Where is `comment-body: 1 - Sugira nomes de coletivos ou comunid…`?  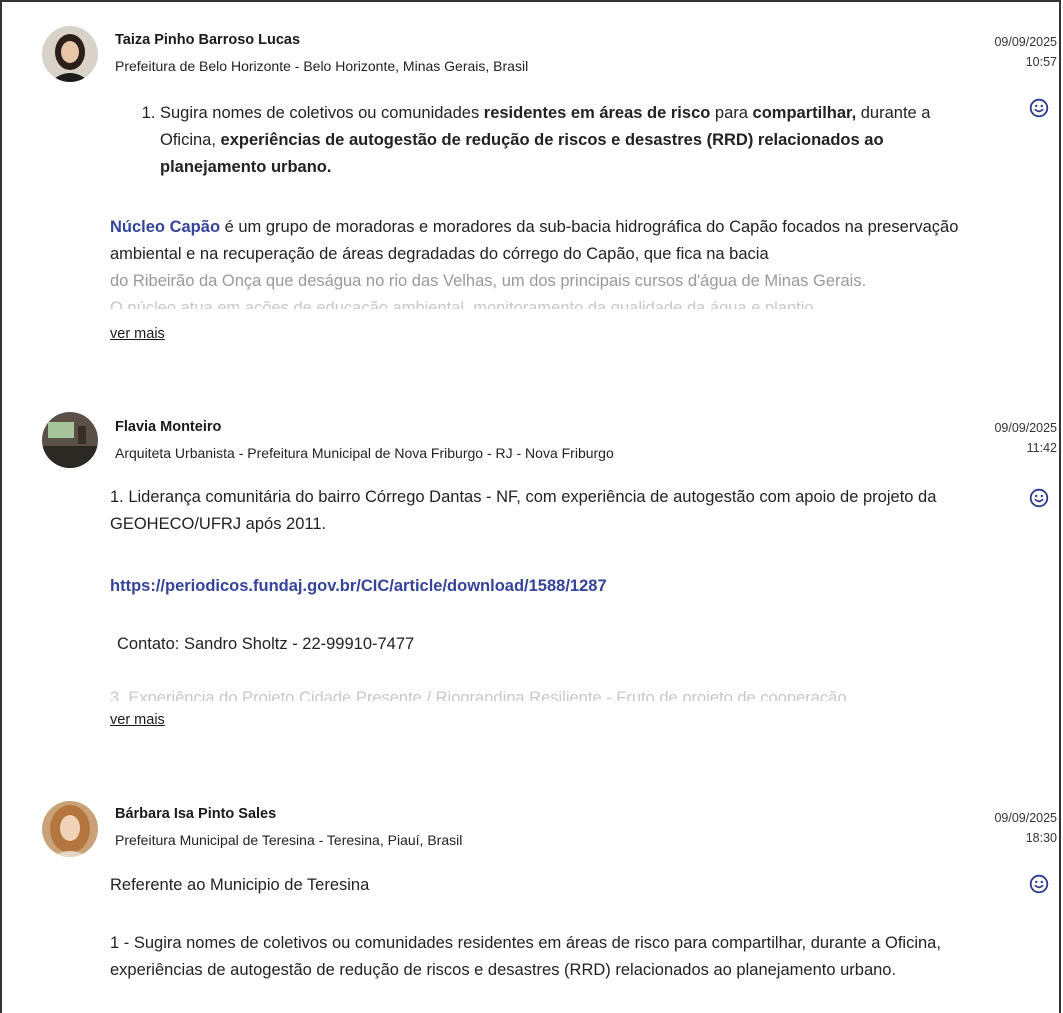 comment-body: 1 - Sugira nomes de coletivos ou comunid… is located at coordinates (525, 956).